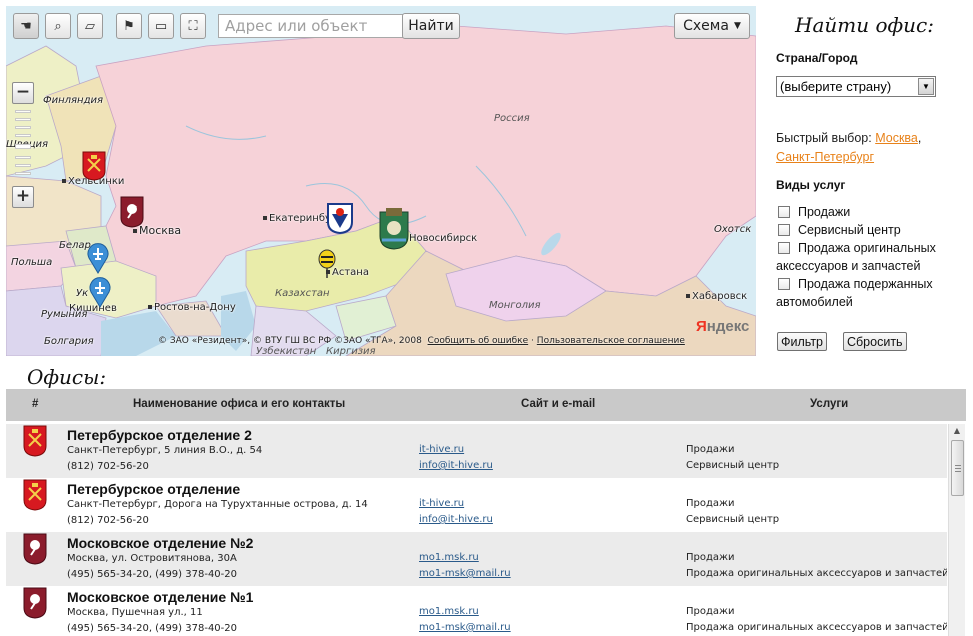  Describe the element at coordinates (286, 351) in the screenshot. I see `region-uzbekistan: Узбекистан` at that location.